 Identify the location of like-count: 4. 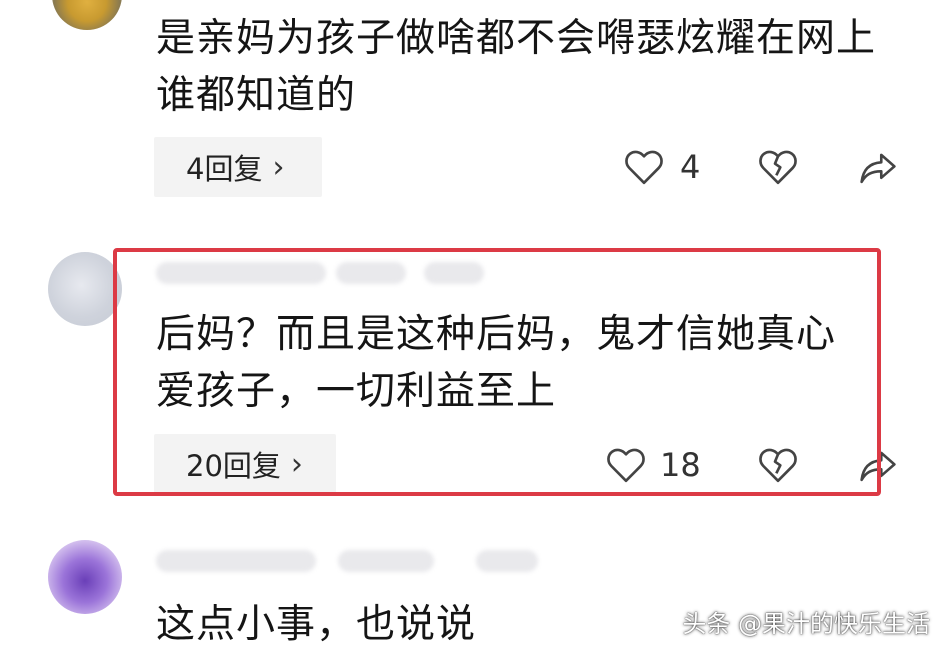
(690, 167).